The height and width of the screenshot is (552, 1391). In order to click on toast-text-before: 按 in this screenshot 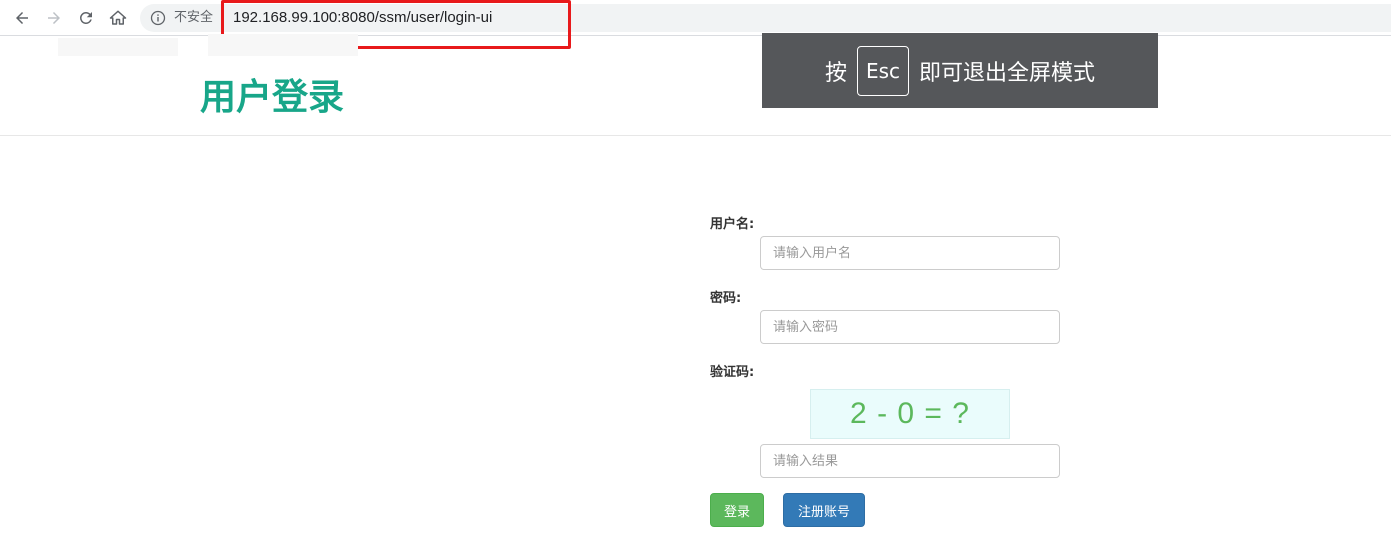, I will do `click(835, 73)`.